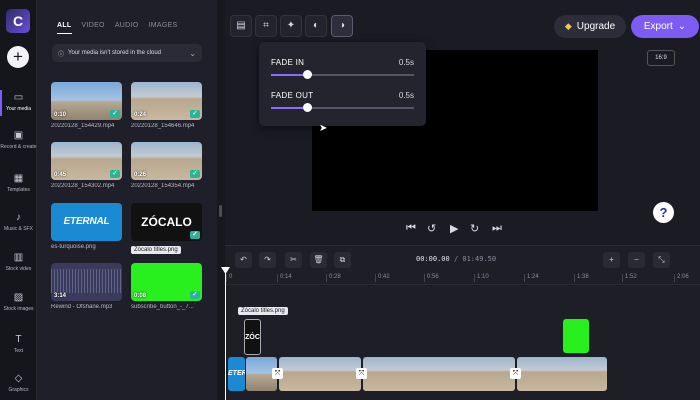 This screenshot has height=400, width=700. What do you see at coordinates (474, 228) in the screenshot?
I see `forward-icon: ↻` at bounding box center [474, 228].